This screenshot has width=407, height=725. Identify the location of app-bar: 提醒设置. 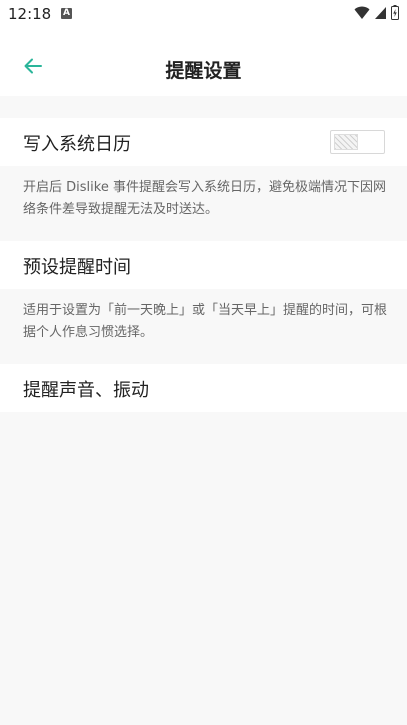
(203, 62).